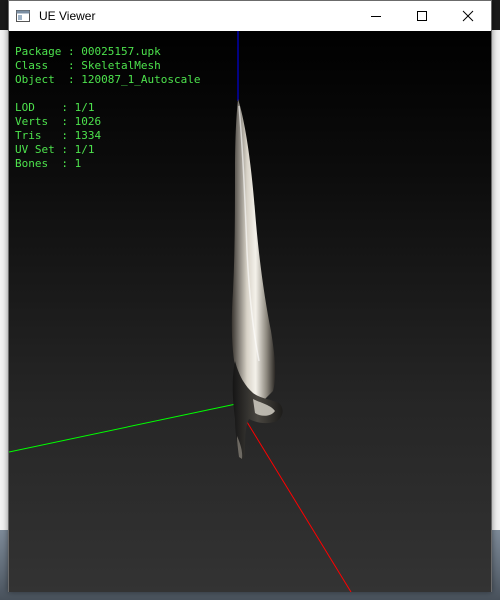  Describe the element at coordinates (25, 107) in the screenshot. I see `info-label: LOD` at that location.